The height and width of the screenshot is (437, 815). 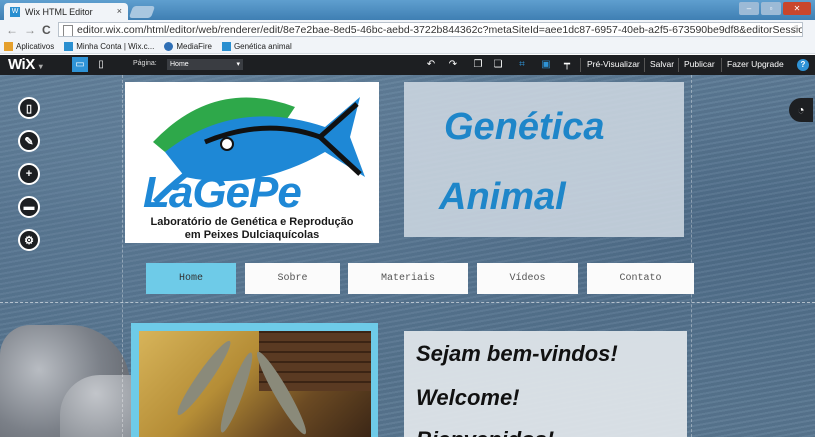 I want to click on bookmark-genetica-animal: Genética animal, so click(x=256, y=46).